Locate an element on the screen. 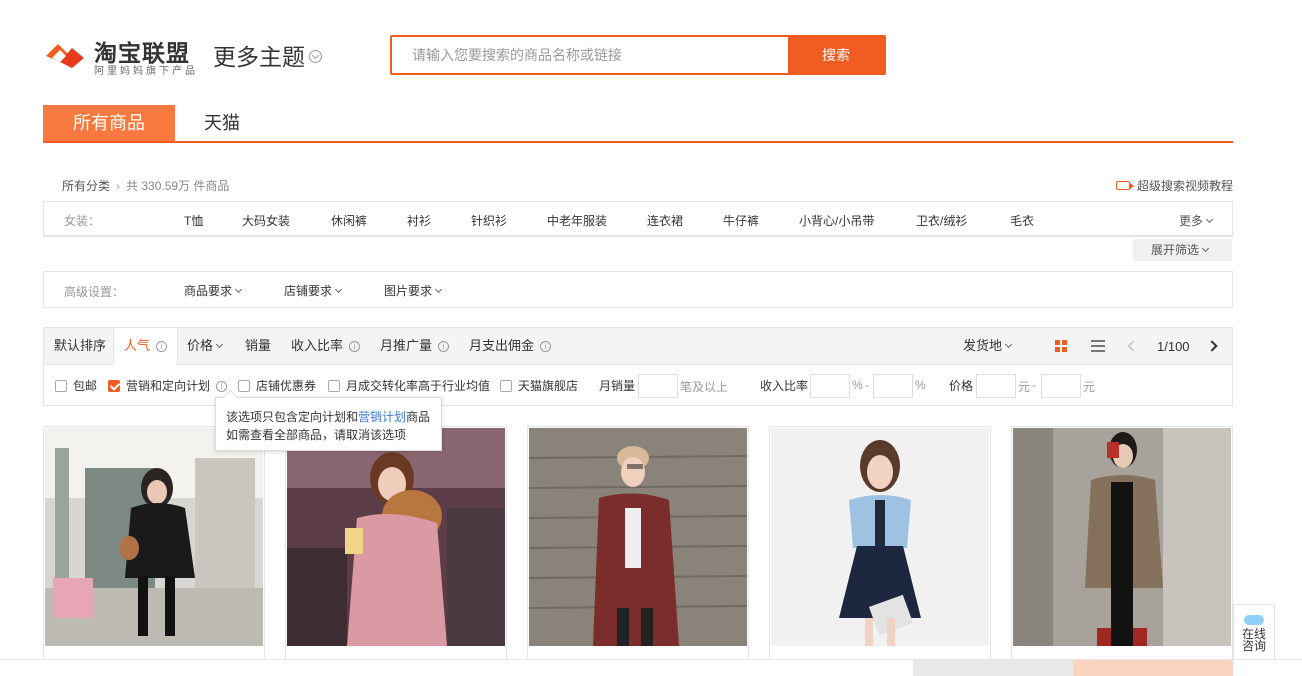 This screenshot has width=1302, height=676. sort-income-ratio: 收入比率 i is located at coordinates (326, 346).